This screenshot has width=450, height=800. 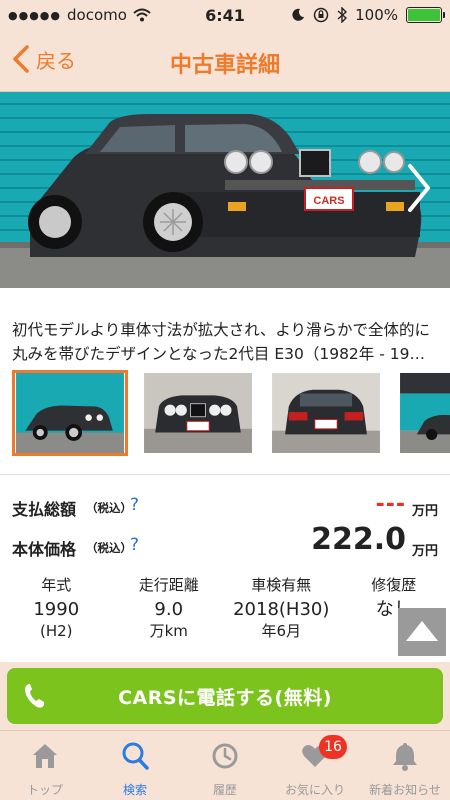 I want to click on bell-icon, so click(x=405, y=757).